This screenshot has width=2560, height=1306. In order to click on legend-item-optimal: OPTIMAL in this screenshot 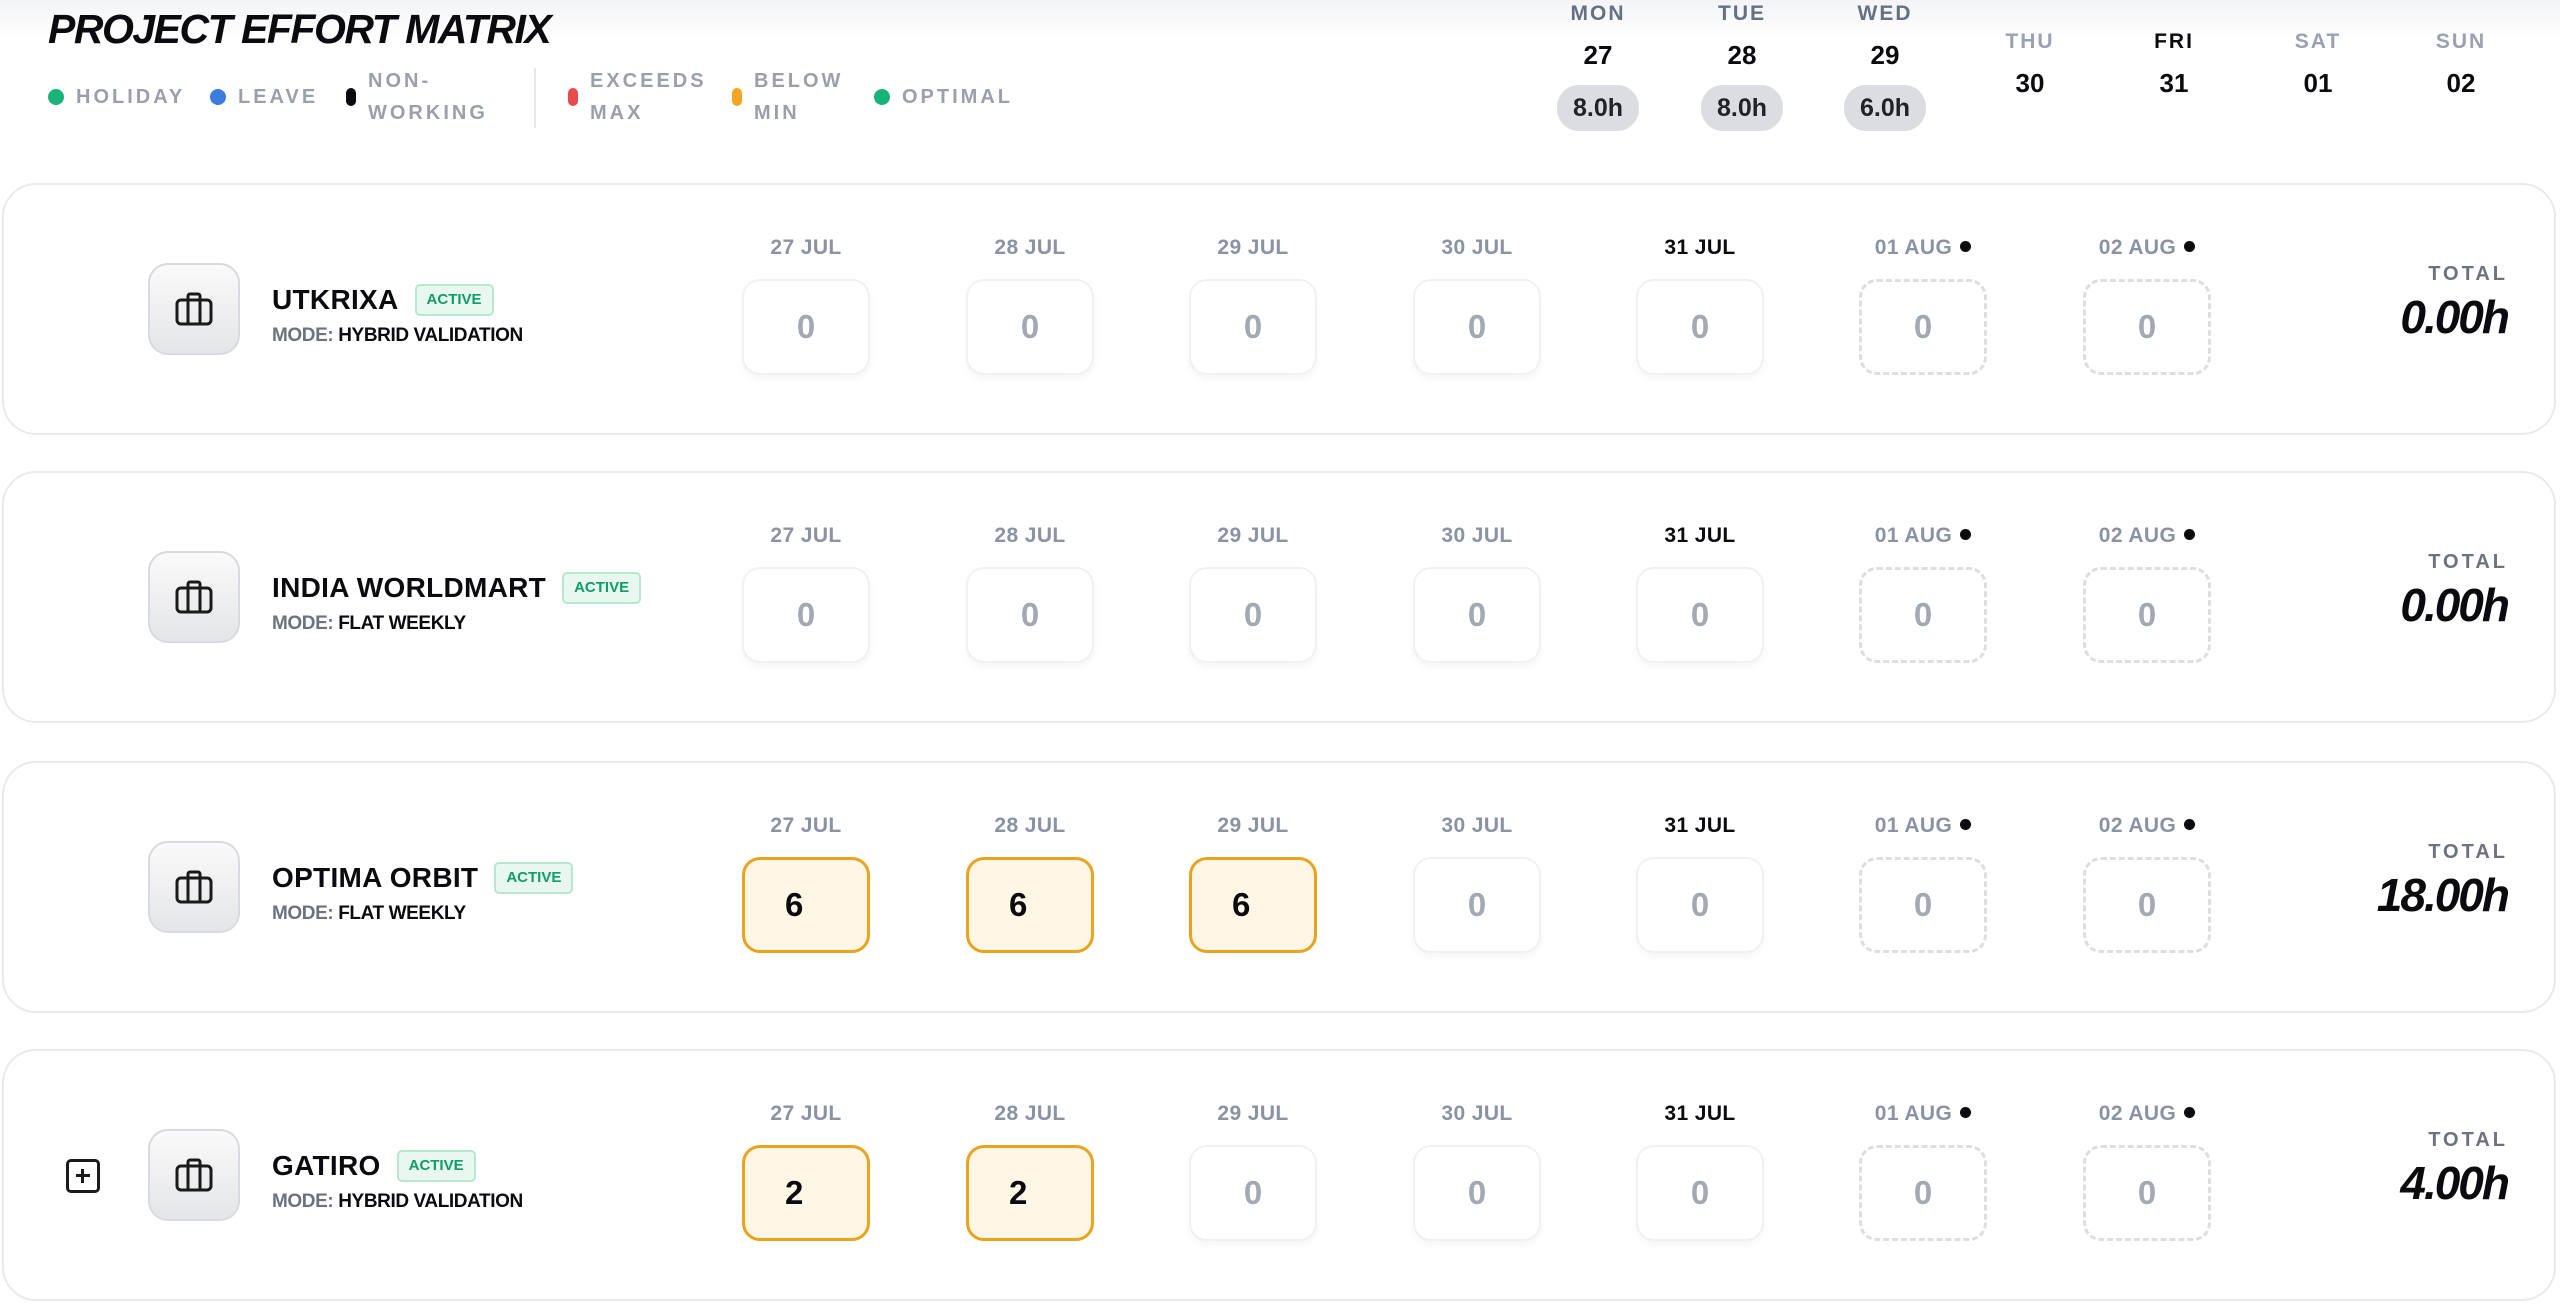, I will do `click(943, 97)`.